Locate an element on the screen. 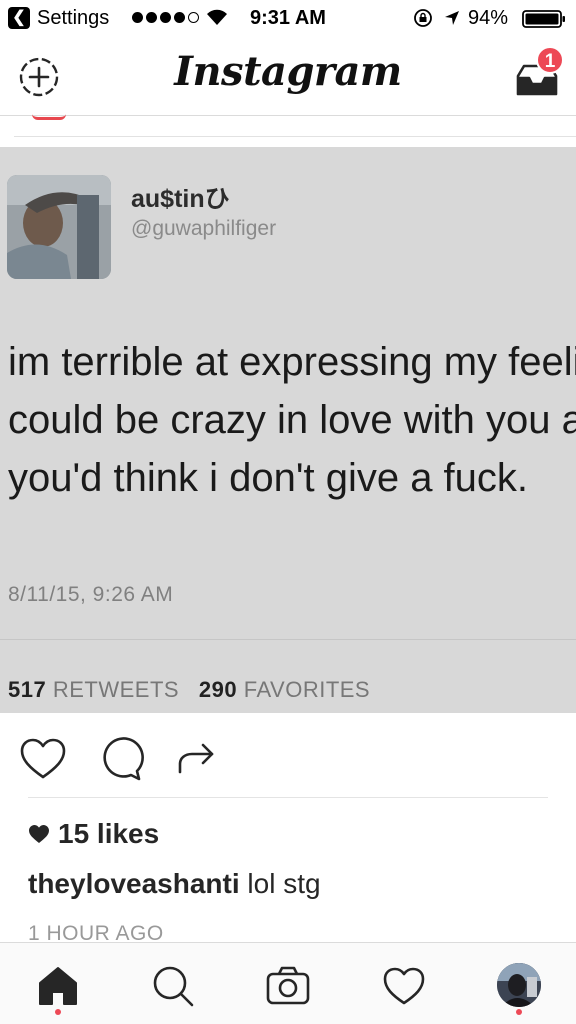 The image size is (576, 1024). profile-avatar is located at coordinates (519, 985).